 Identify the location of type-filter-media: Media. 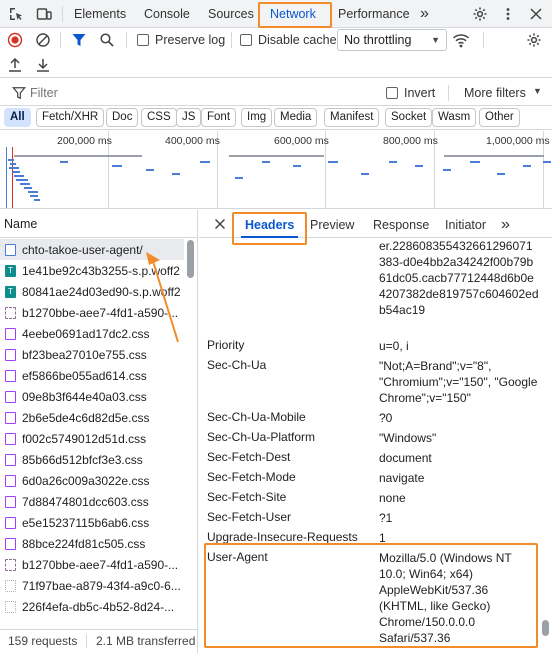
(296, 117).